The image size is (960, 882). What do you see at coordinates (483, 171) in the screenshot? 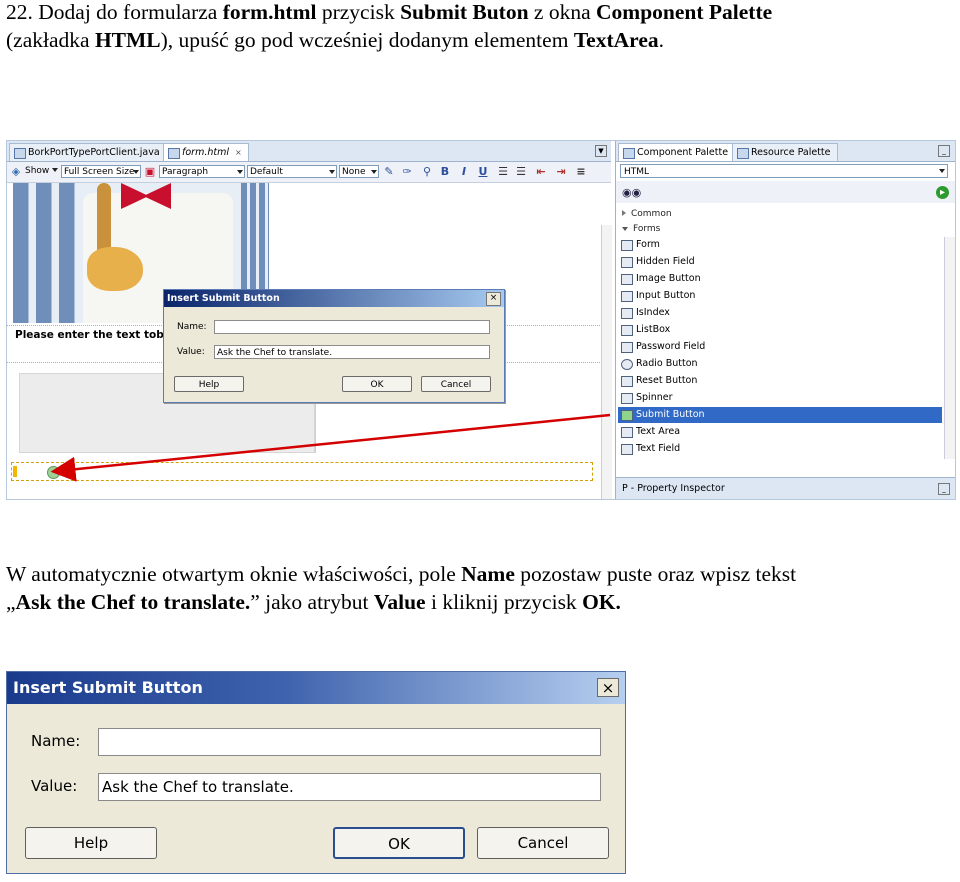
I see `underline-icon: U` at bounding box center [483, 171].